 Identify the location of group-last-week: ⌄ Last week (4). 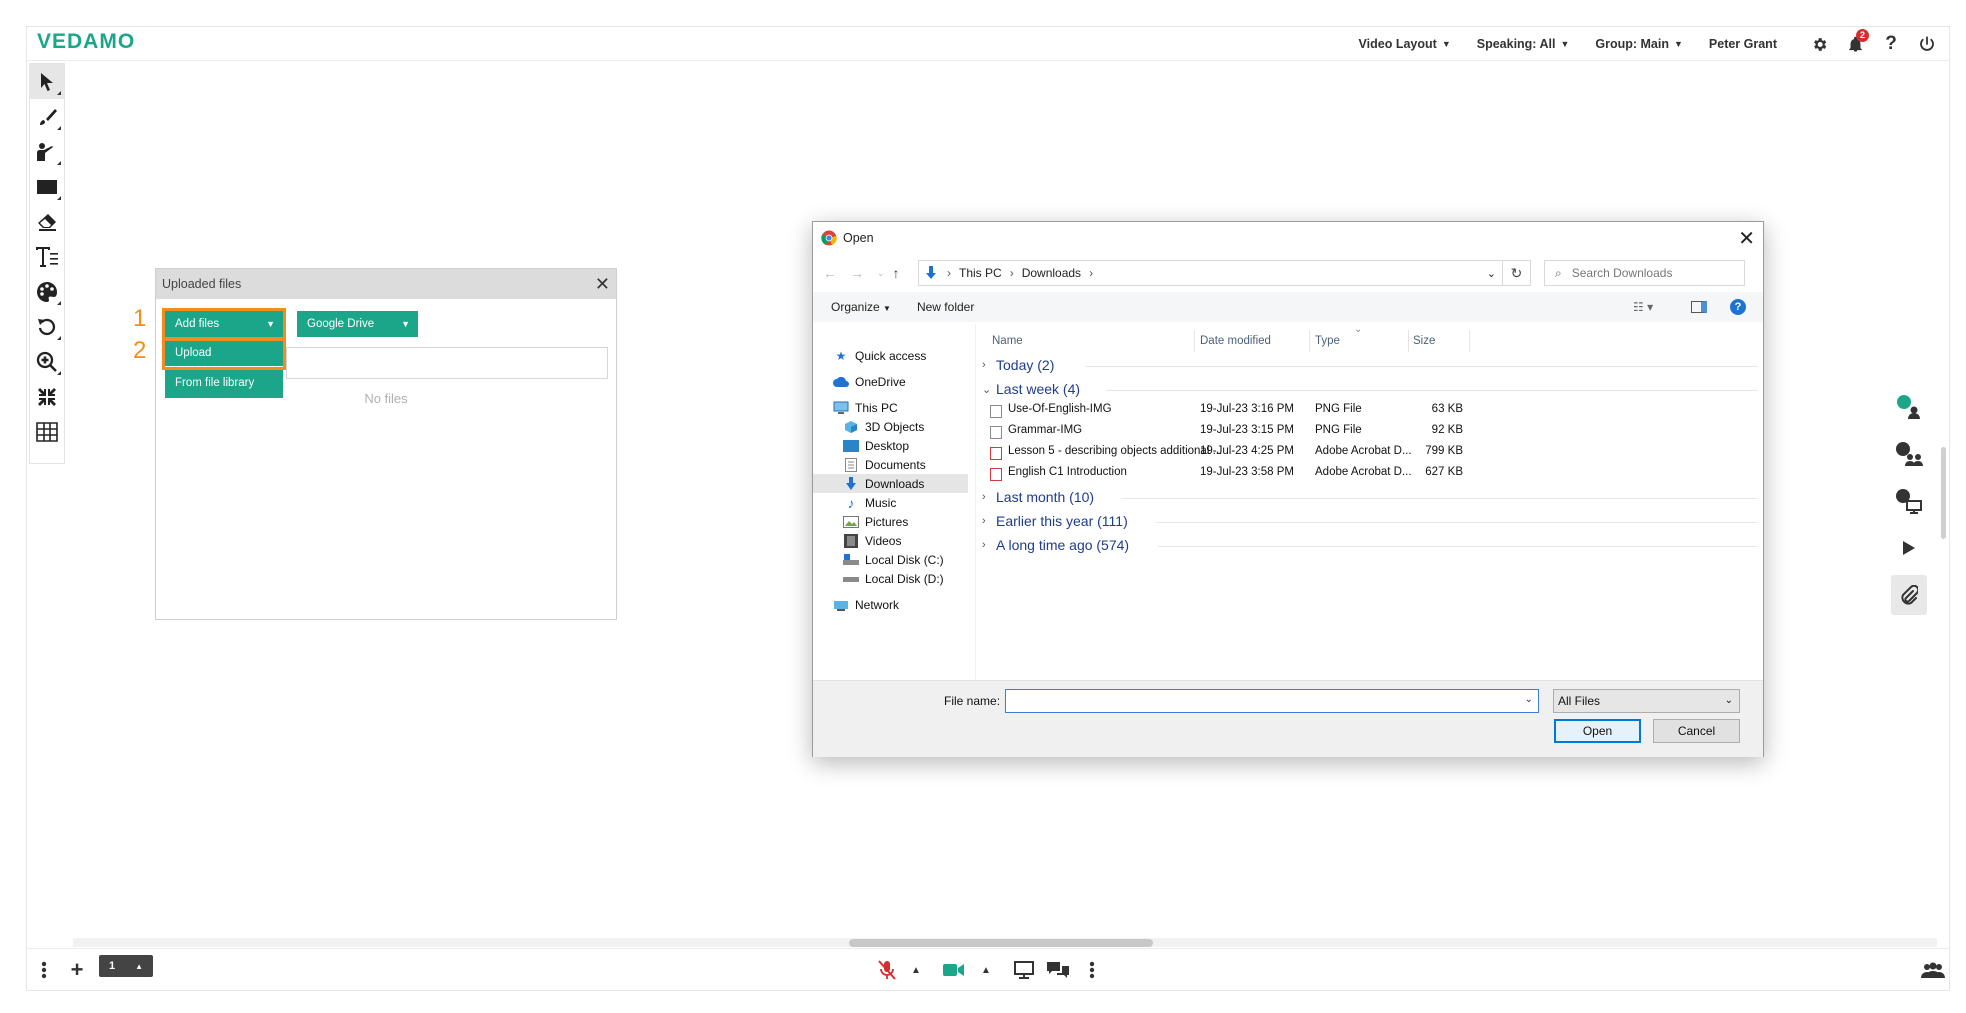
(1031, 389).